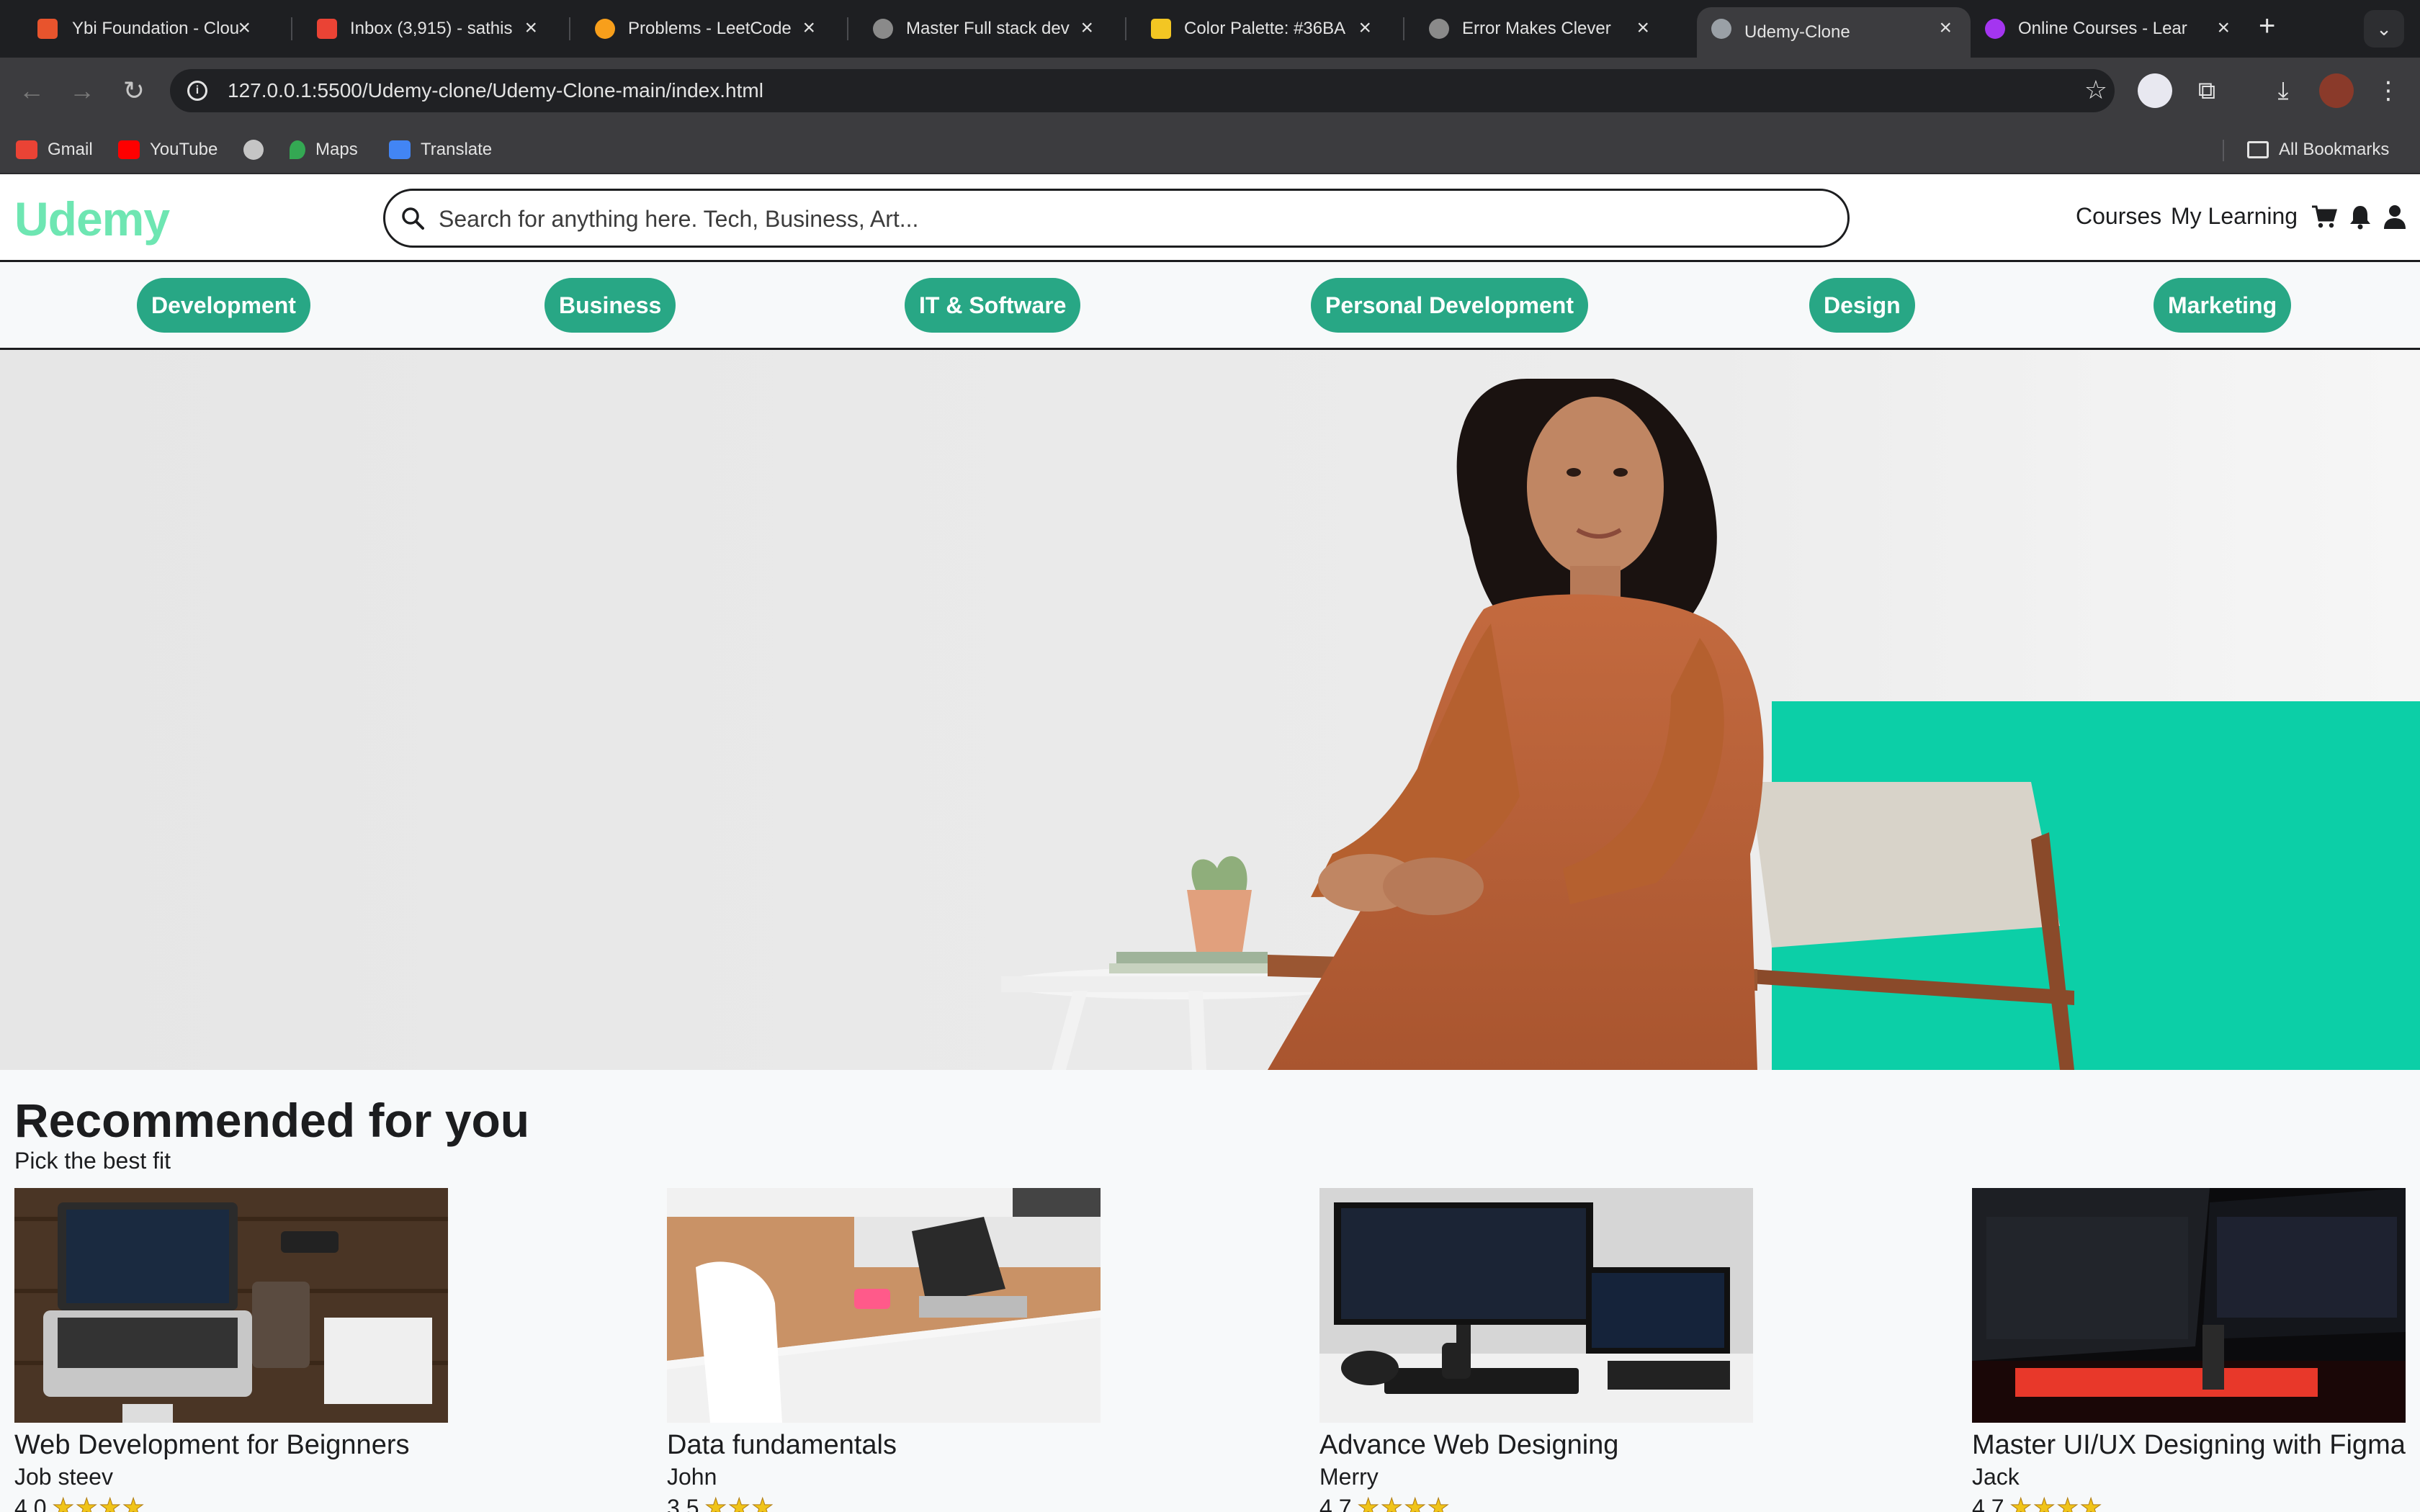  I want to click on browser-tab: Inbox (3,915) - sathis ×, so click(417, 28).